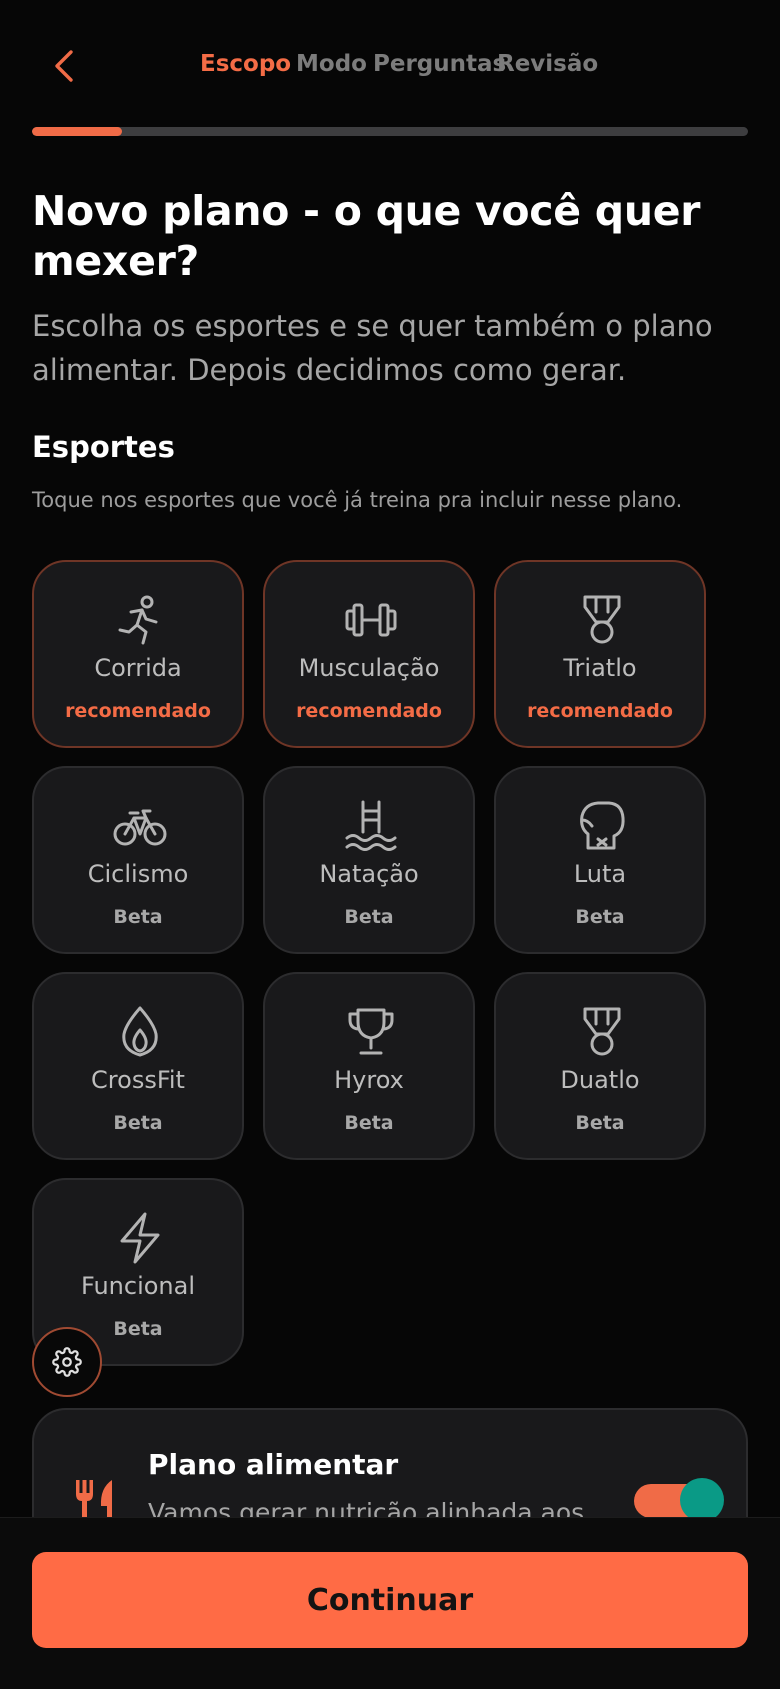 This screenshot has width=780, height=1689. I want to click on meal-plan-title: Plano alimentar, so click(273, 1464).